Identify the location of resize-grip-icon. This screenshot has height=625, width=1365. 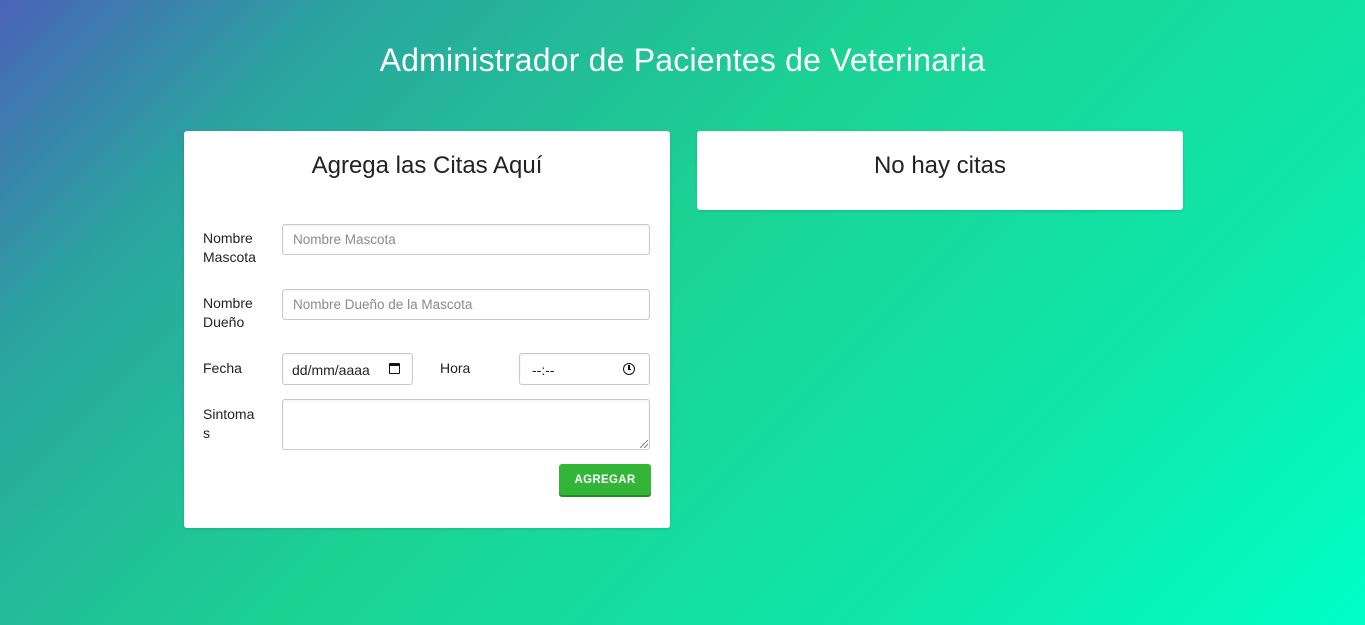
(644, 444).